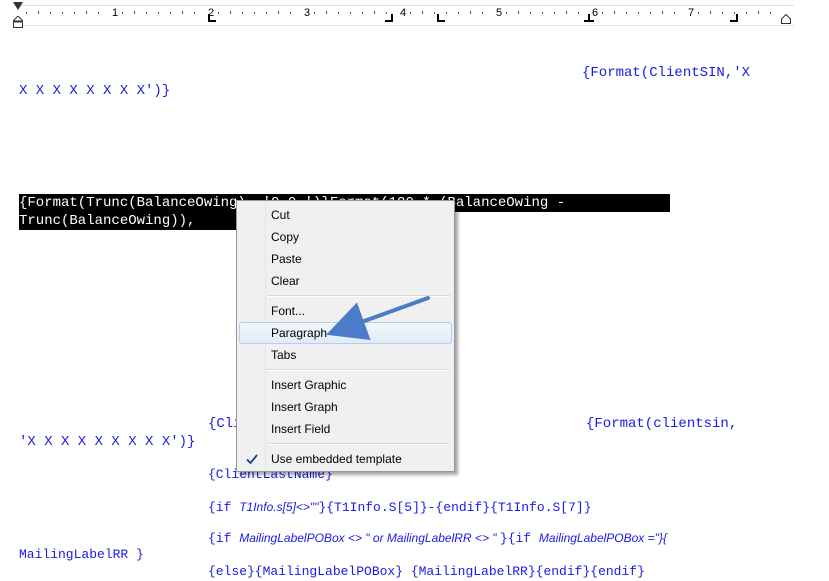 This screenshot has height=581, width=829. Describe the element at coordinates (345, 355) in the screenshot. I see `menu-item-tabs: Tabs` at that location.